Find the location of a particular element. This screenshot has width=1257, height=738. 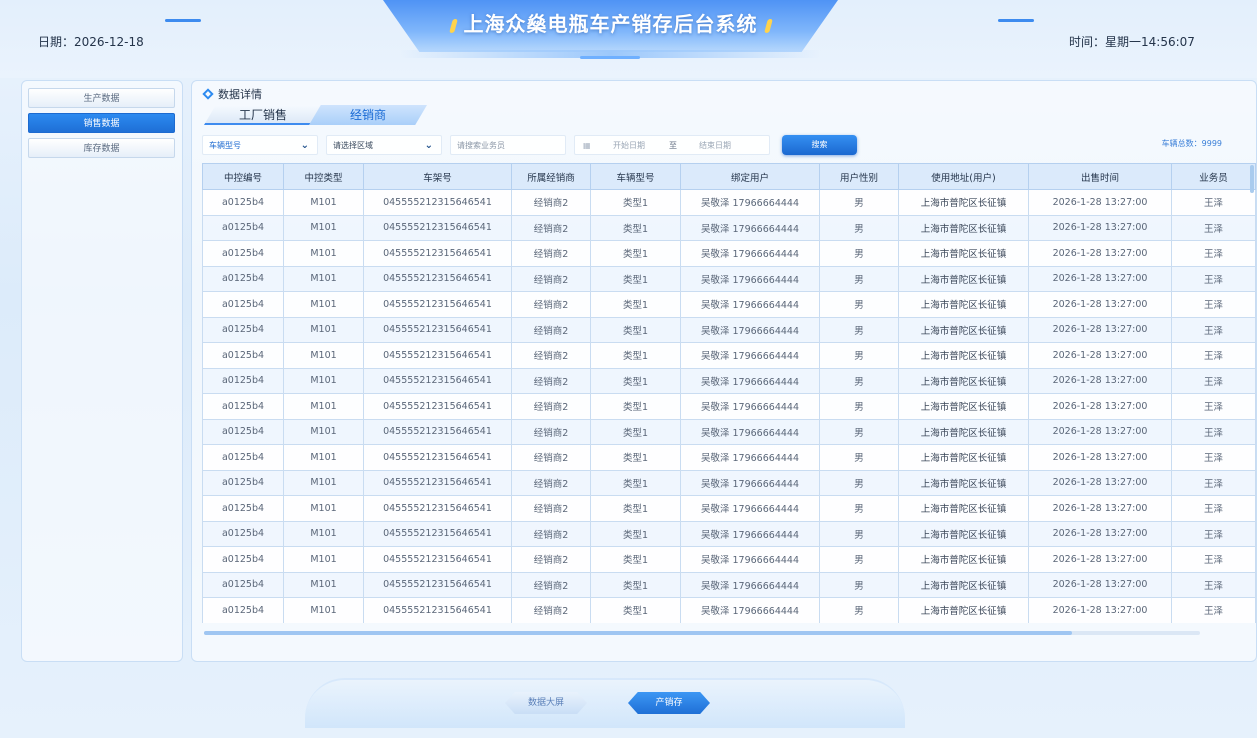

column-header: 中控类型 is located at coordinates (323, 176).